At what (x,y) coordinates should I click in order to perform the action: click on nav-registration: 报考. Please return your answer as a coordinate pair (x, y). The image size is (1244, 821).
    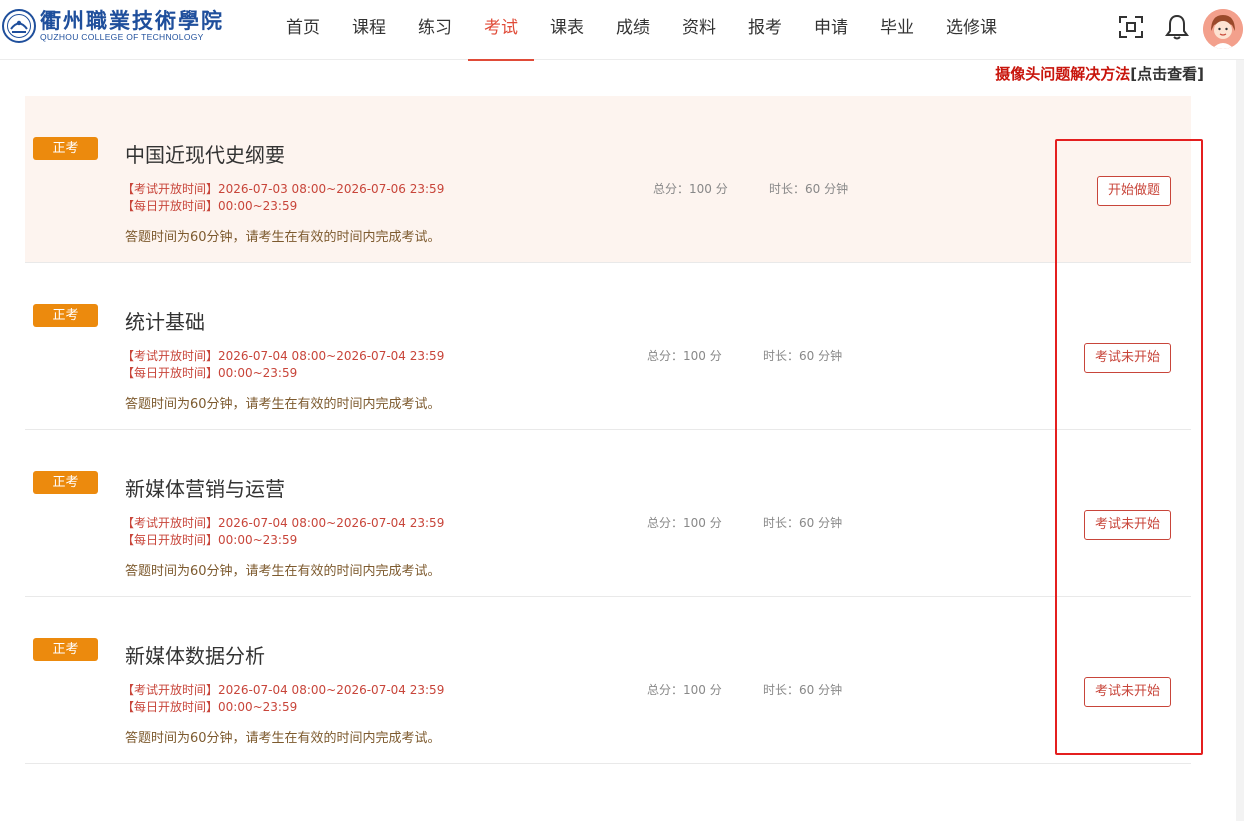
    Looking at the image, I should click on (765, 30).